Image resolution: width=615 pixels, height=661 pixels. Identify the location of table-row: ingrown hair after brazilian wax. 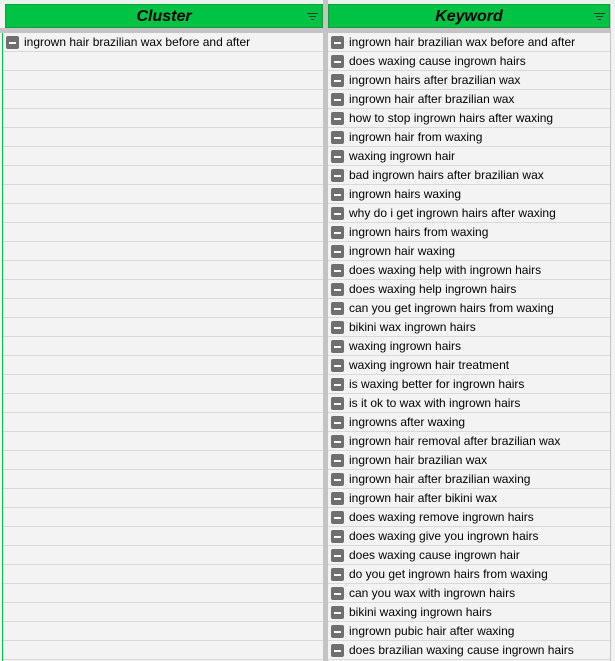
(469, 99).